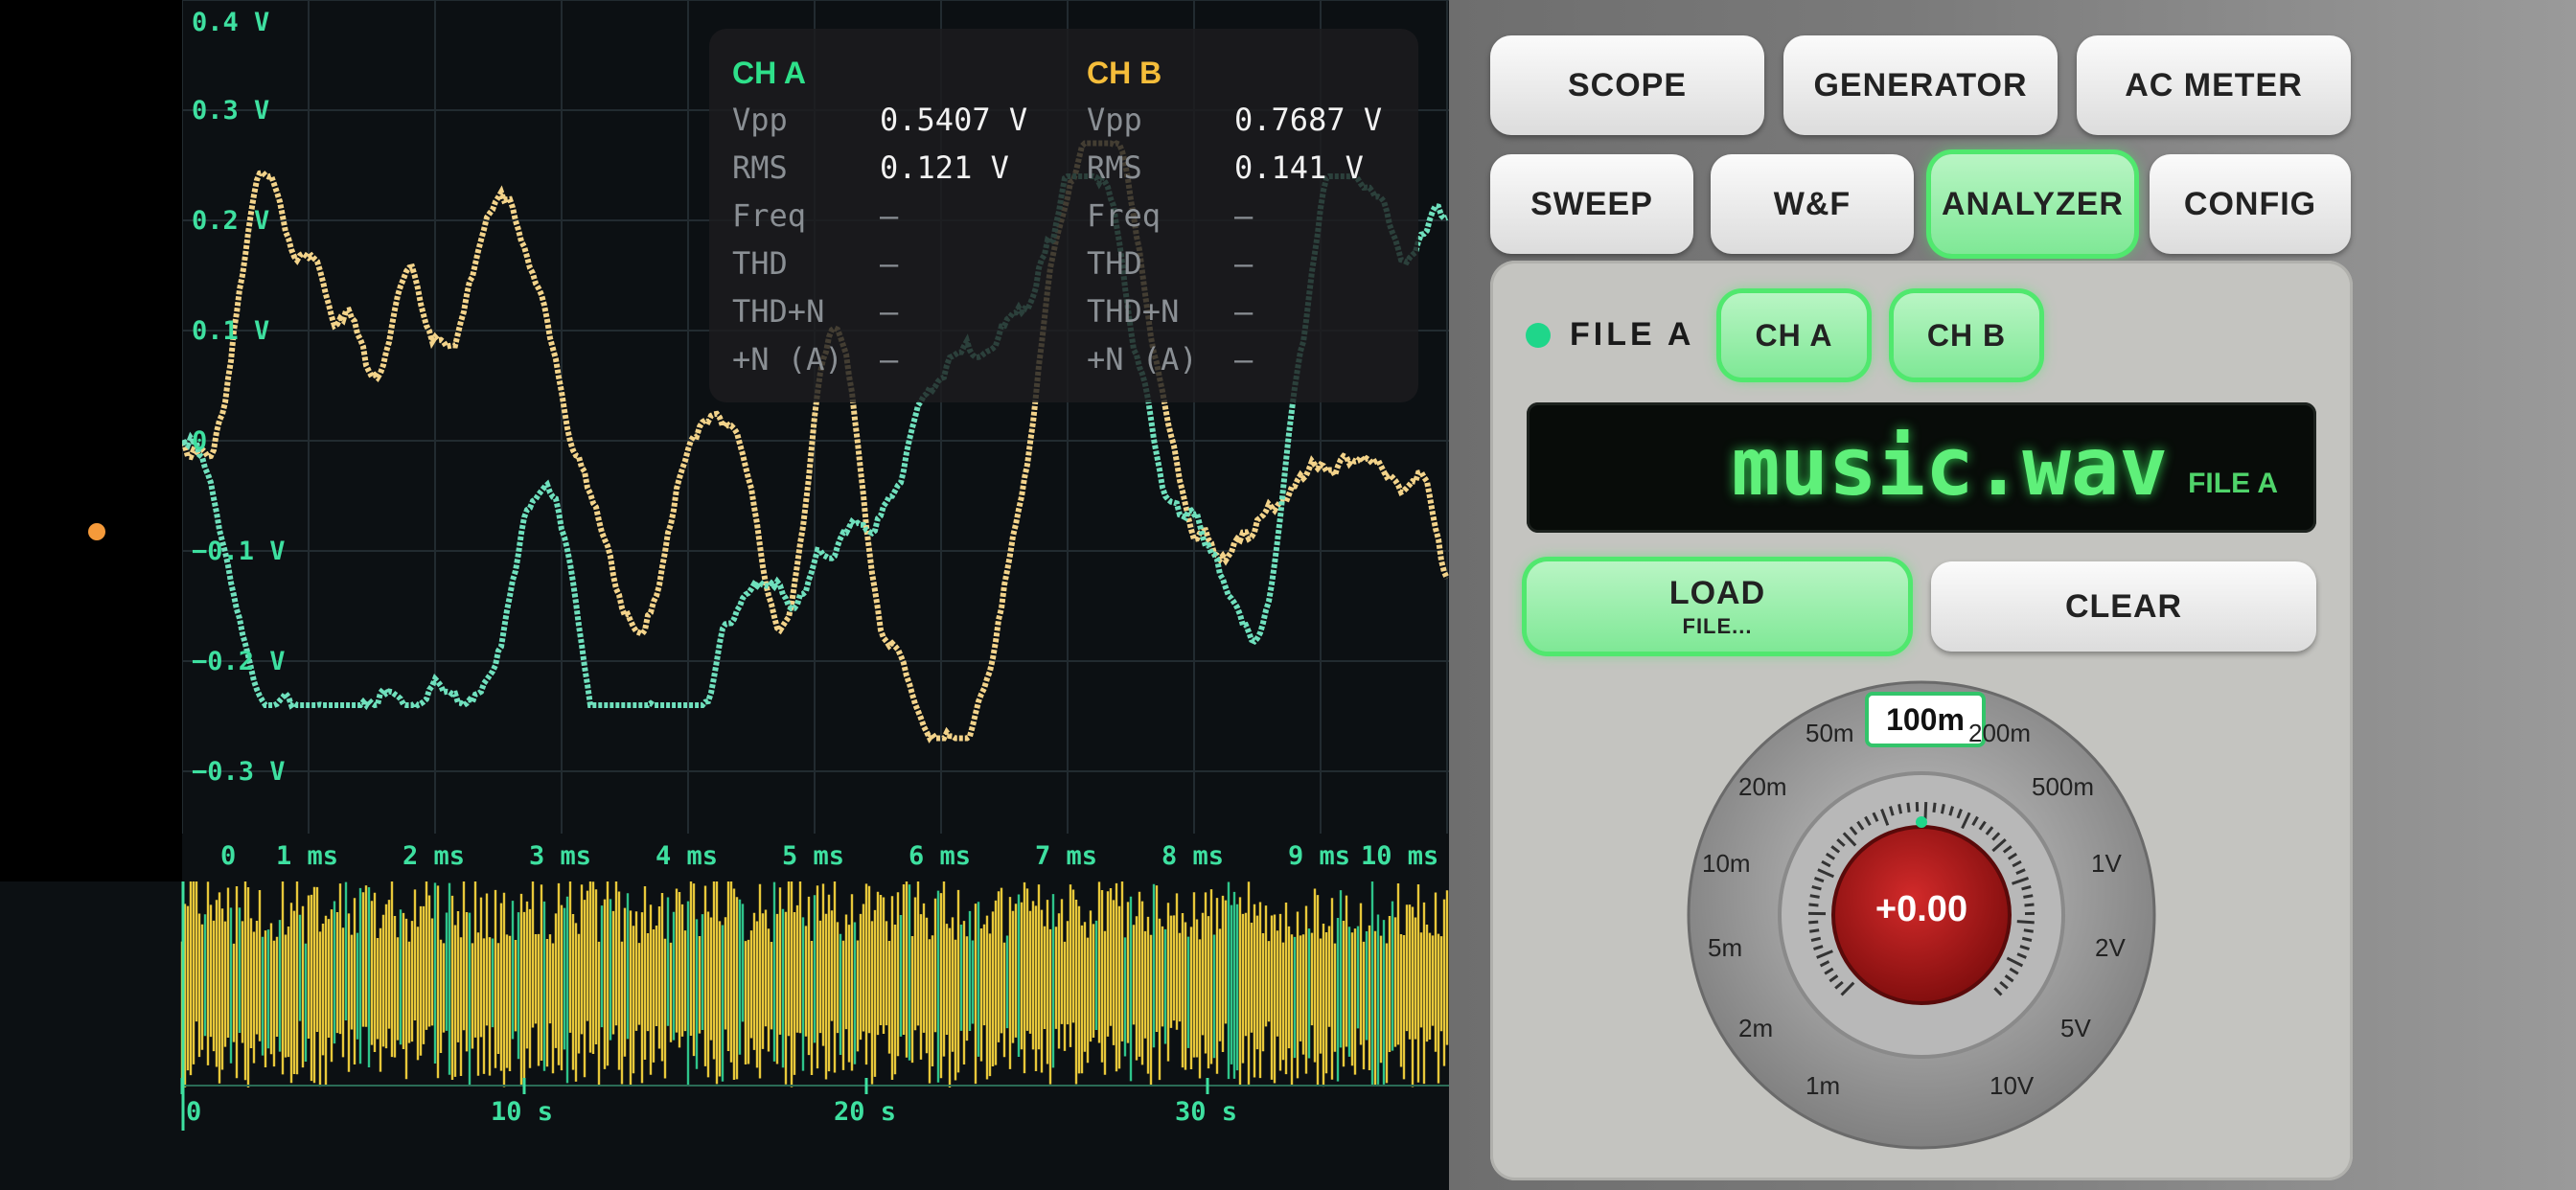 The image size is (2576, 1190). Describe the element at coordinates (1244, 311) in the screenshot. I see `ch-b-thdn-value: —` at that location.